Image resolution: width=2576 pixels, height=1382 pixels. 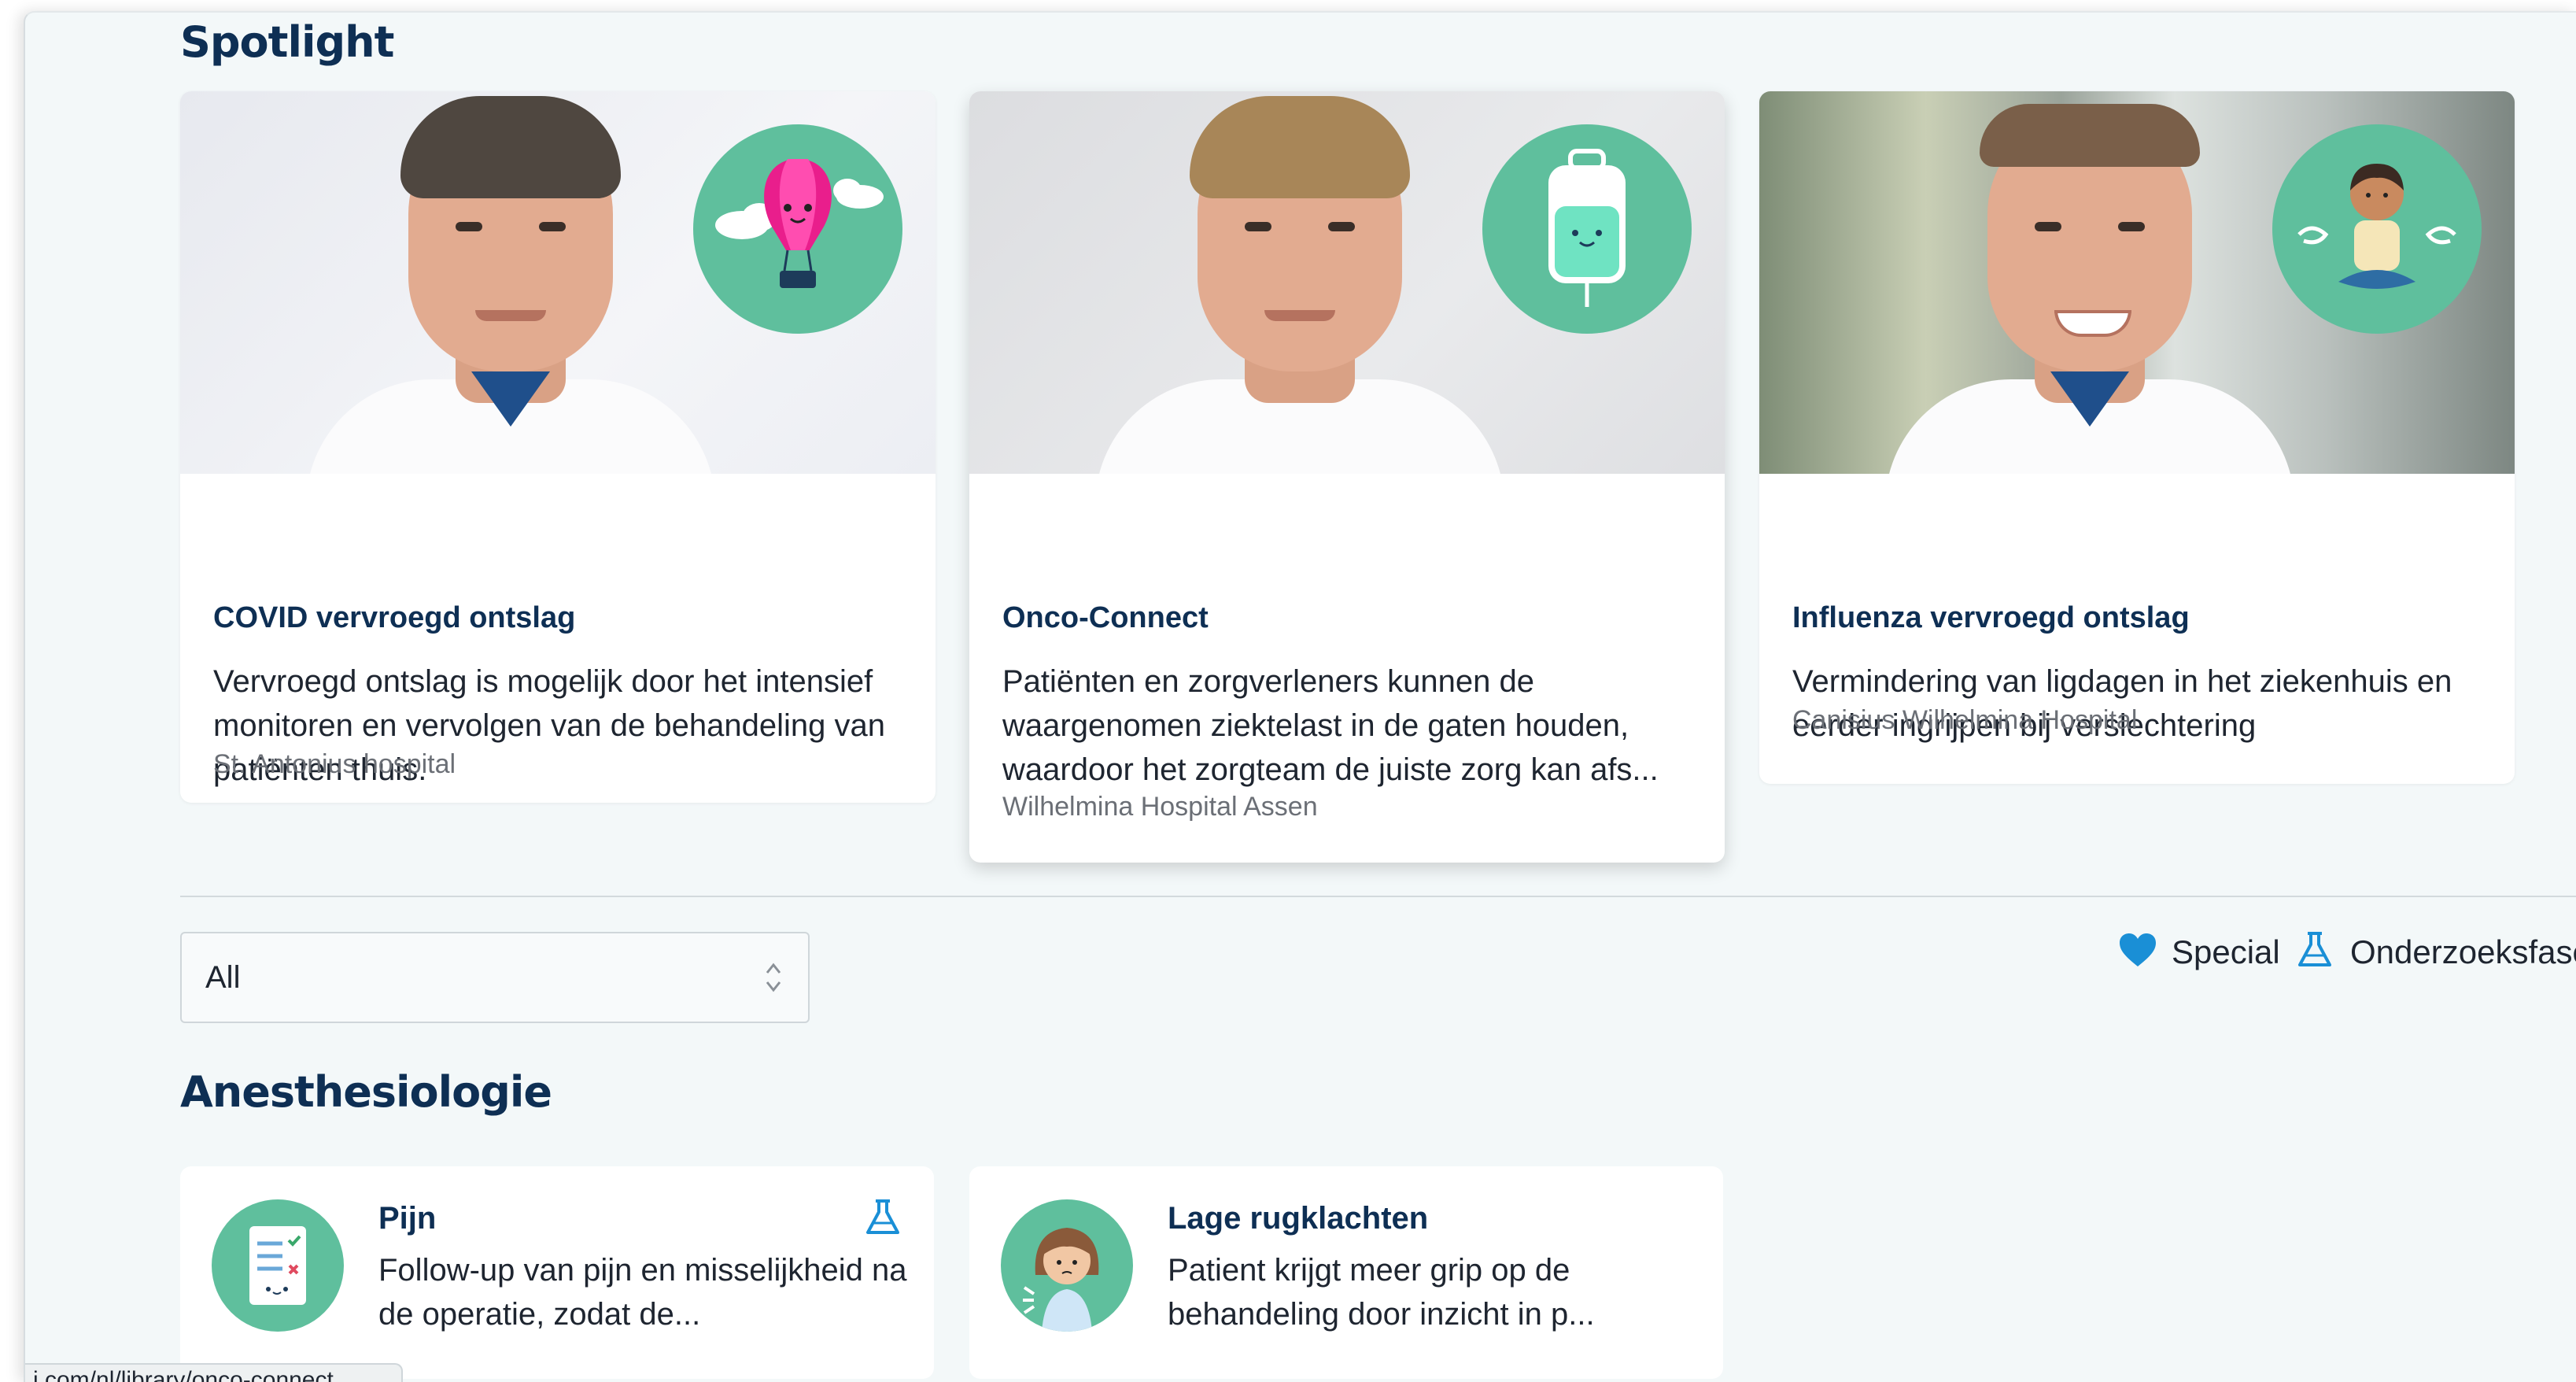 What do you see at coordinates (223, 978) in the screenshot?
I see `select-value: All` at bounding box center [223, 978].